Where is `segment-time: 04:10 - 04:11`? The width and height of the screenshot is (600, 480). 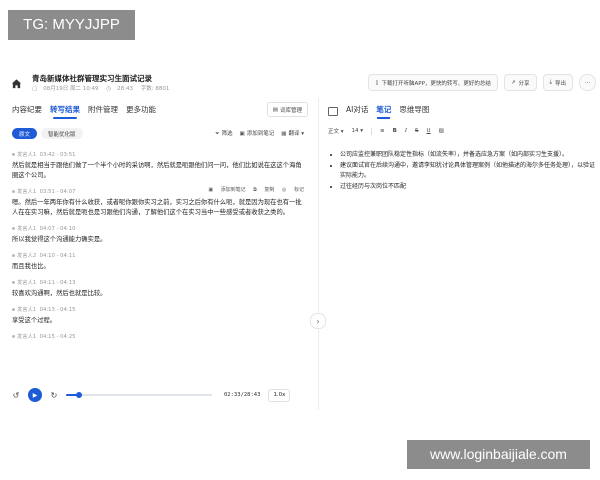 segment-time: 04:10 - 04:11 is located at coordinates (57, 256).